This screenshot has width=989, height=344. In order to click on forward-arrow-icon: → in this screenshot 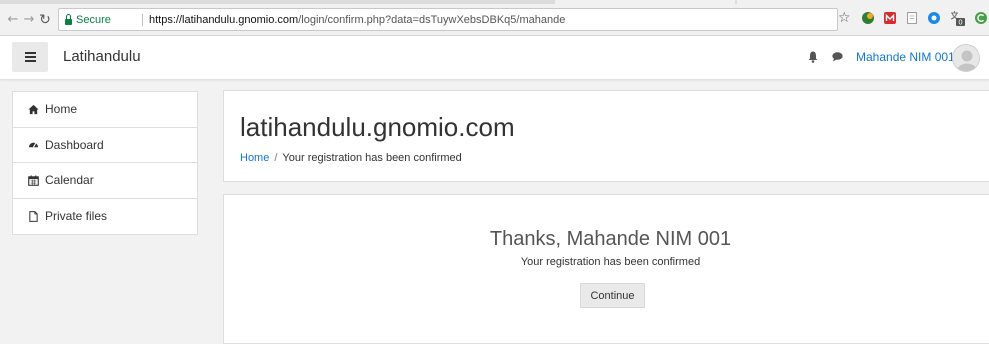, I will do `click(29, 20)`.